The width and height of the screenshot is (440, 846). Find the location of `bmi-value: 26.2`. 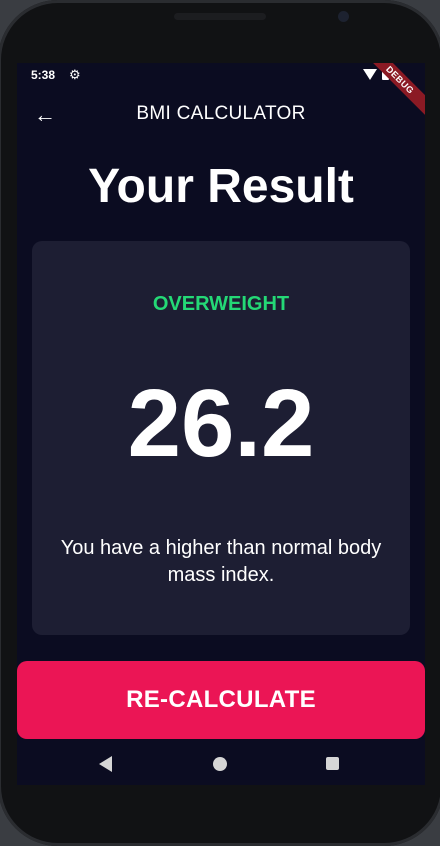

bmi-value: 26.2 is located at coordinates (221, 423).